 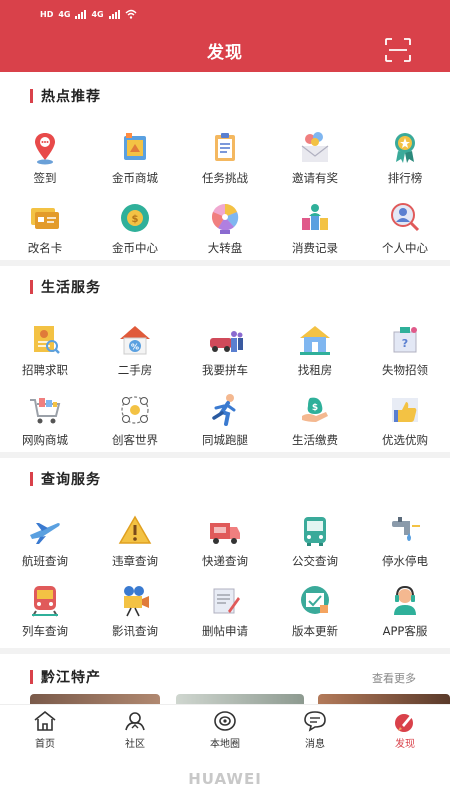 I want to click on grid-item-label: APP客服, so click(x=405, y=631).